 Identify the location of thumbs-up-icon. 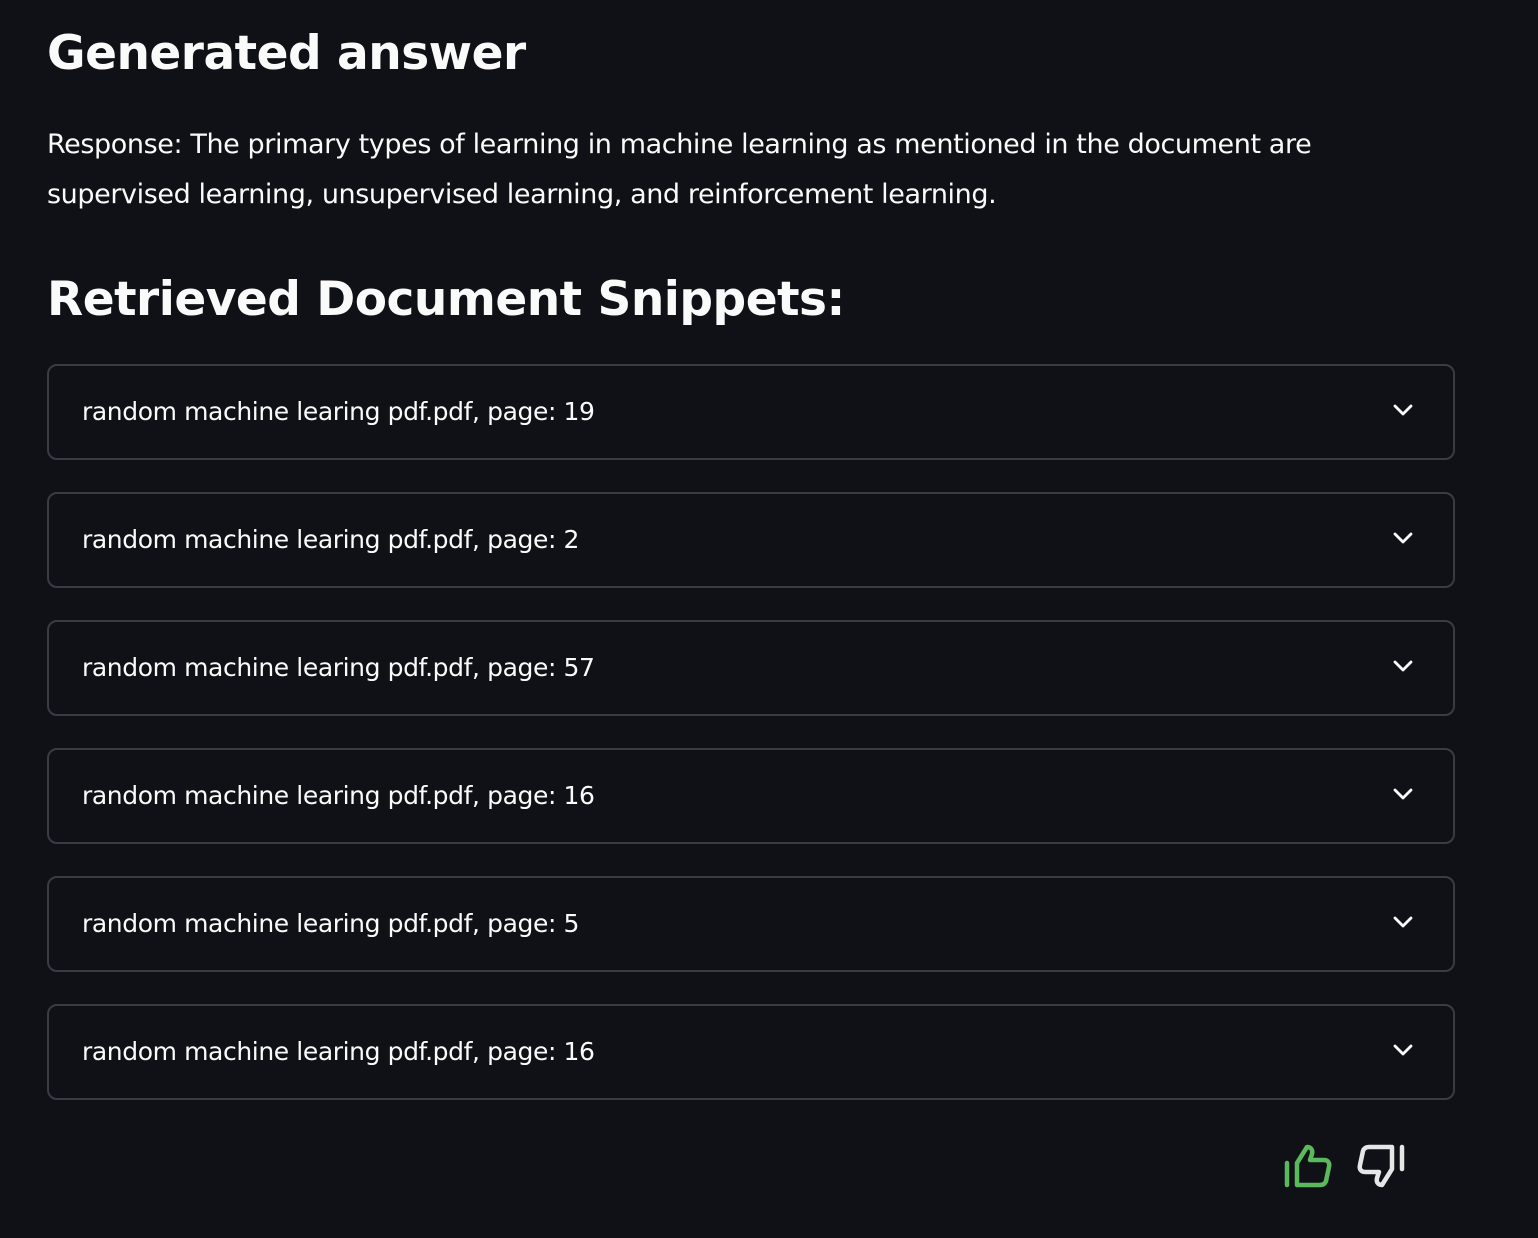
(1308, 1166).